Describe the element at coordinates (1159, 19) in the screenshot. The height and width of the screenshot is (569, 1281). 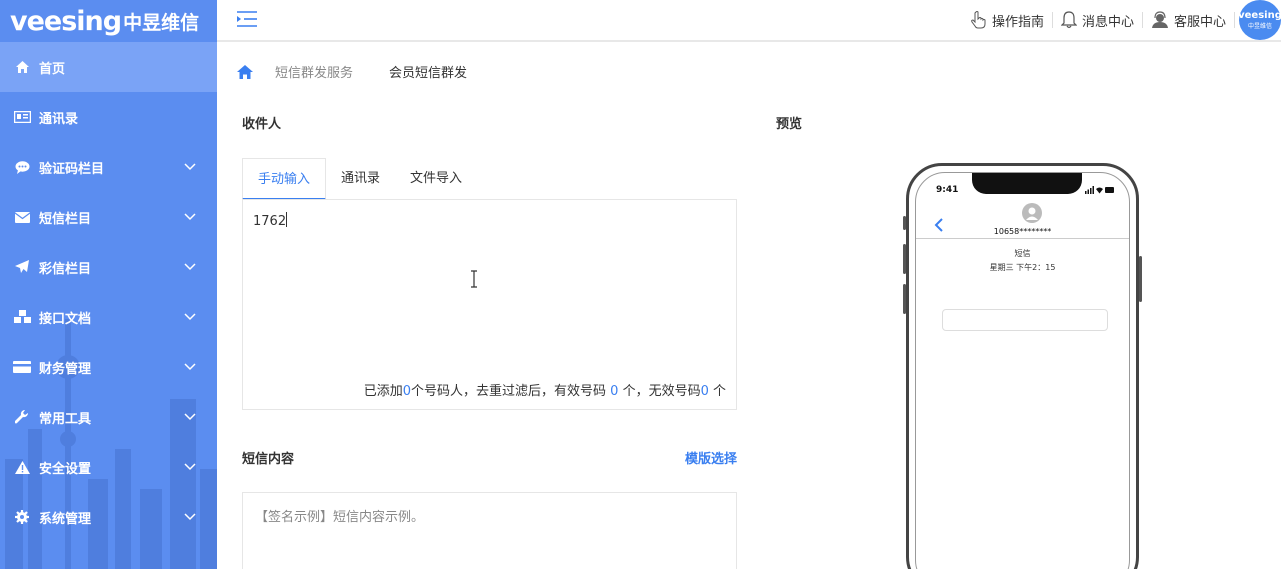
I see `customer-service-icon` at that location.